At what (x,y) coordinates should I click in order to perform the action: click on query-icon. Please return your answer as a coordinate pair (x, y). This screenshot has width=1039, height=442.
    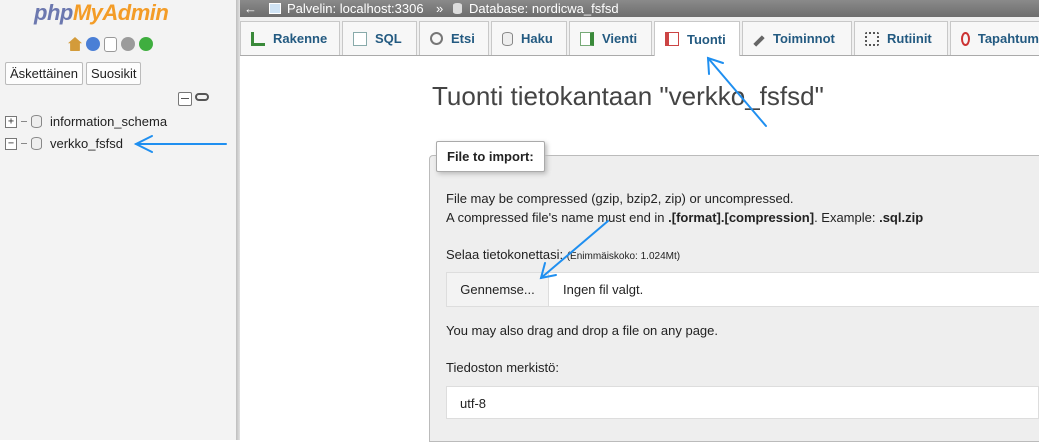
    Looking at the image, I should click on (507, 38).